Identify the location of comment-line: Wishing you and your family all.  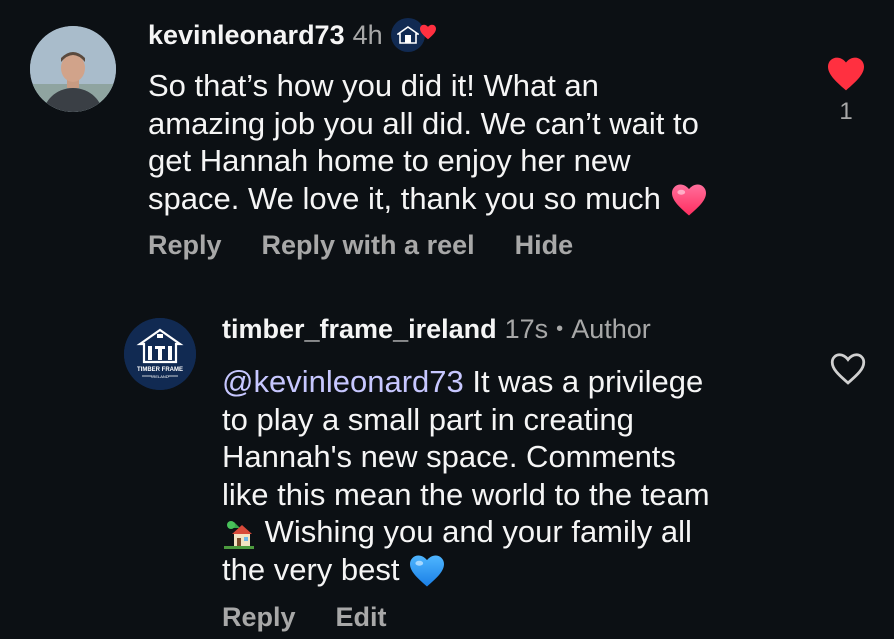
(474, 531).